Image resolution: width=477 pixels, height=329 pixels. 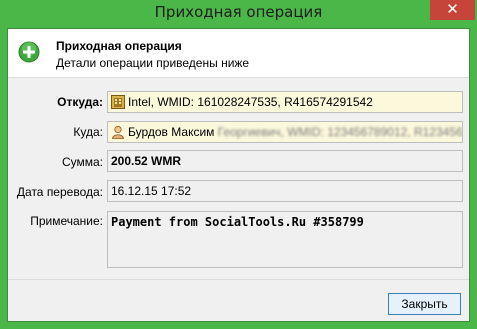 I want to click on date-label: Дата перевода:, so click(x=59, y=192).